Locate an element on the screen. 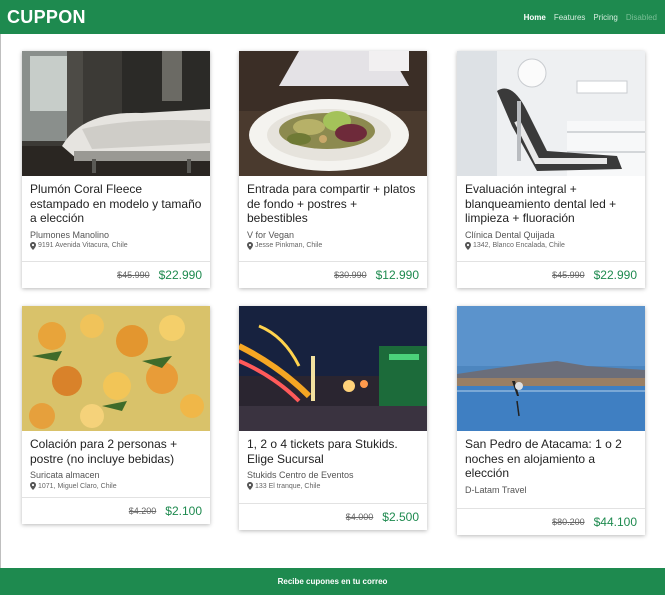 The width and height of the screenshot is (665, 595). deal-merchant: Stukids Centro de Eventos is located at coordinates (300, 475).